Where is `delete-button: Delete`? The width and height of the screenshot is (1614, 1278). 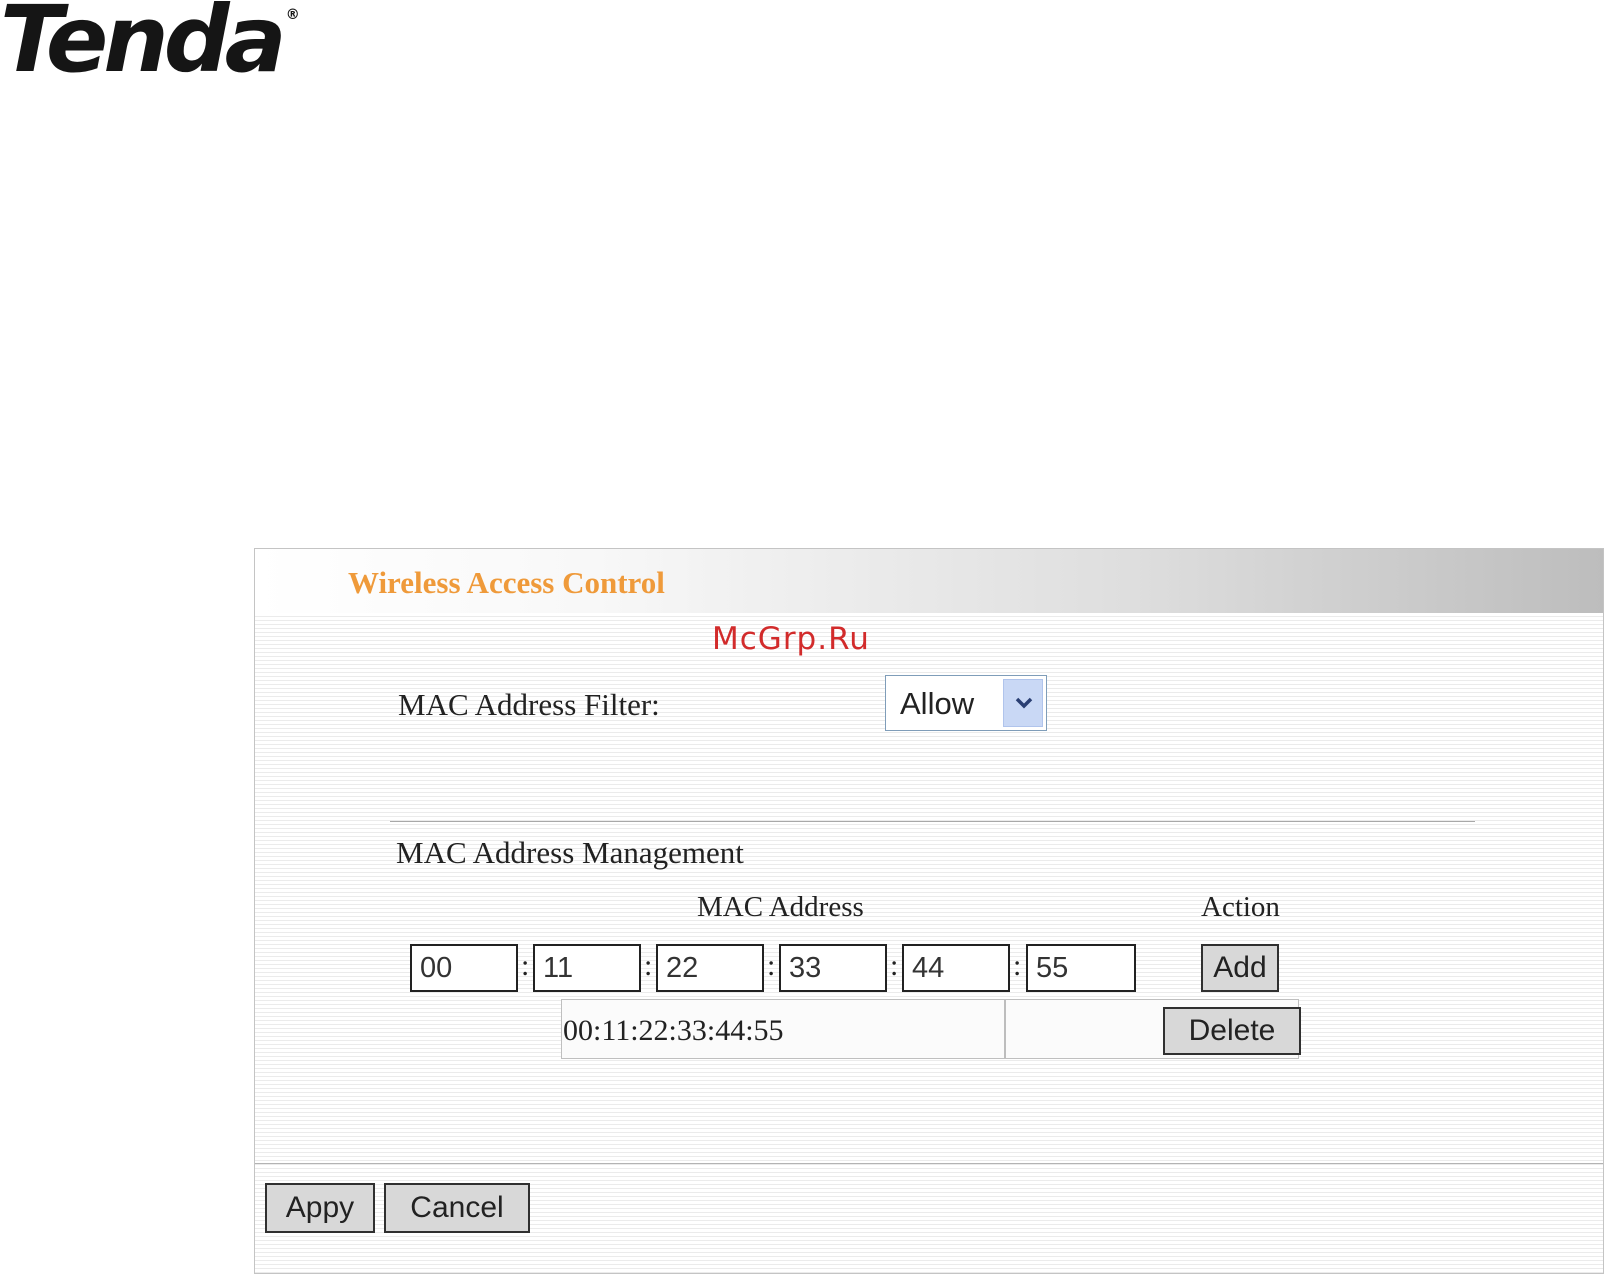
delete-button: Delete is located at coordinates (1232, 1031).